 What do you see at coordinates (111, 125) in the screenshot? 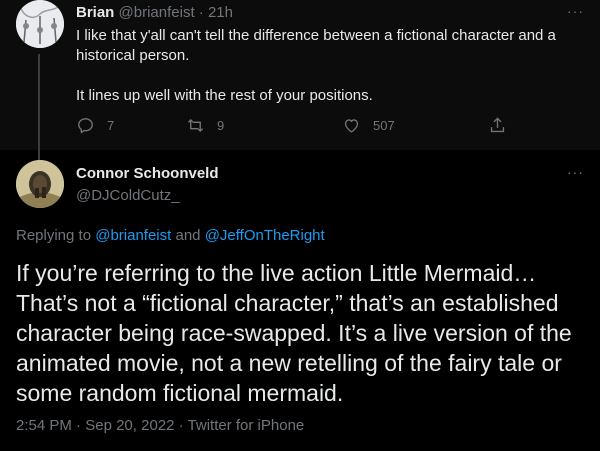
I see `reply-count: 7` at bounding box center [111, 125].